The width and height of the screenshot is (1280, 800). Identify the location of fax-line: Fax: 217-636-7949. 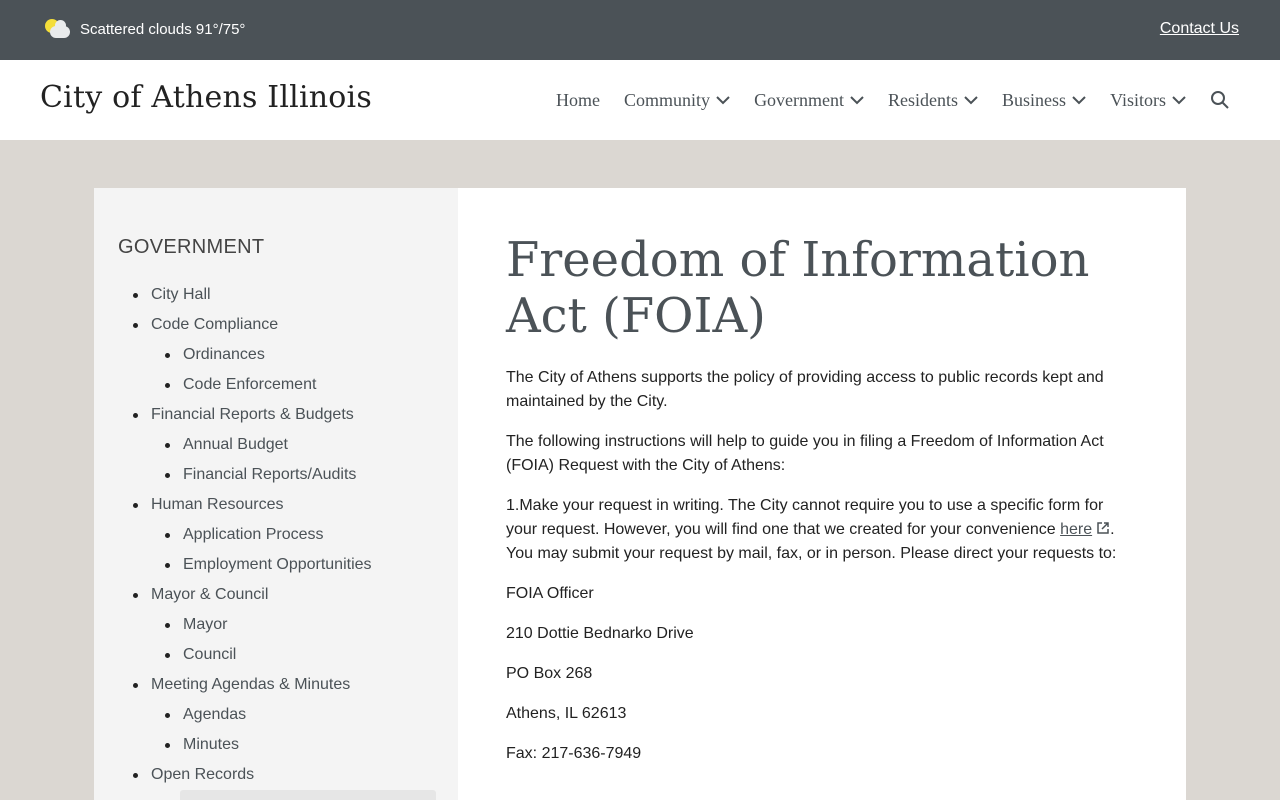
(574, 753).